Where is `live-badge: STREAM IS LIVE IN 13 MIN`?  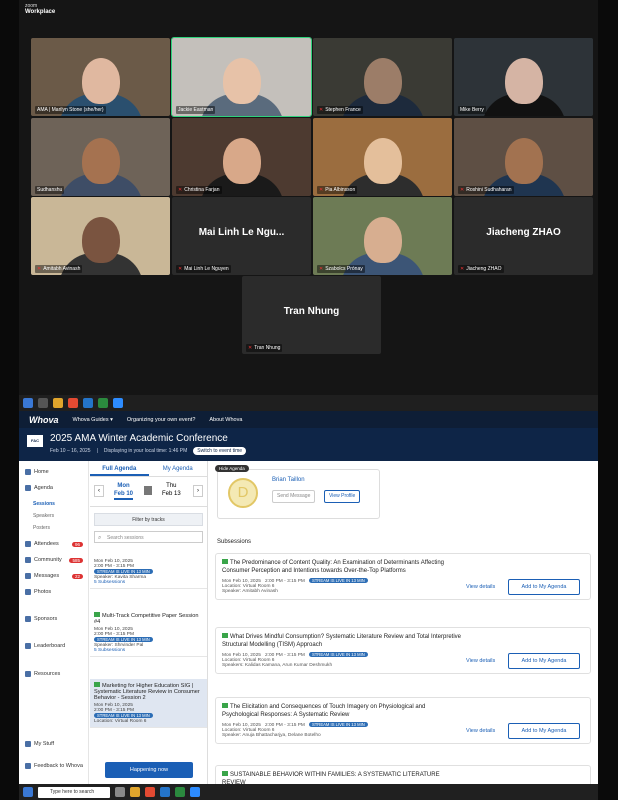
live-badge: STREAM IS LIVE IN 13 MIN is located at coordinates (338, 654).